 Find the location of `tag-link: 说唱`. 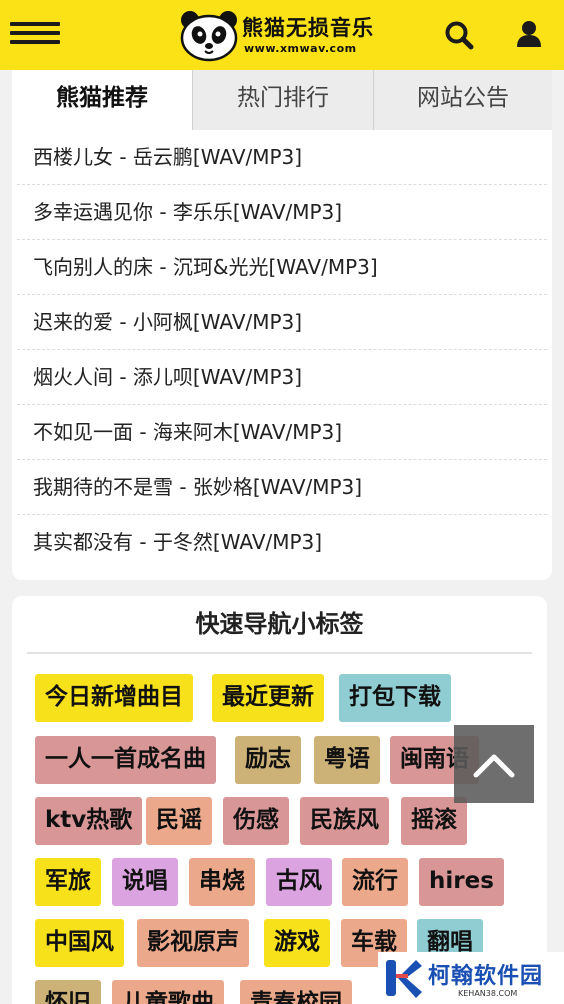

tag-link: 说唱 is located at coordinates (145, 882).